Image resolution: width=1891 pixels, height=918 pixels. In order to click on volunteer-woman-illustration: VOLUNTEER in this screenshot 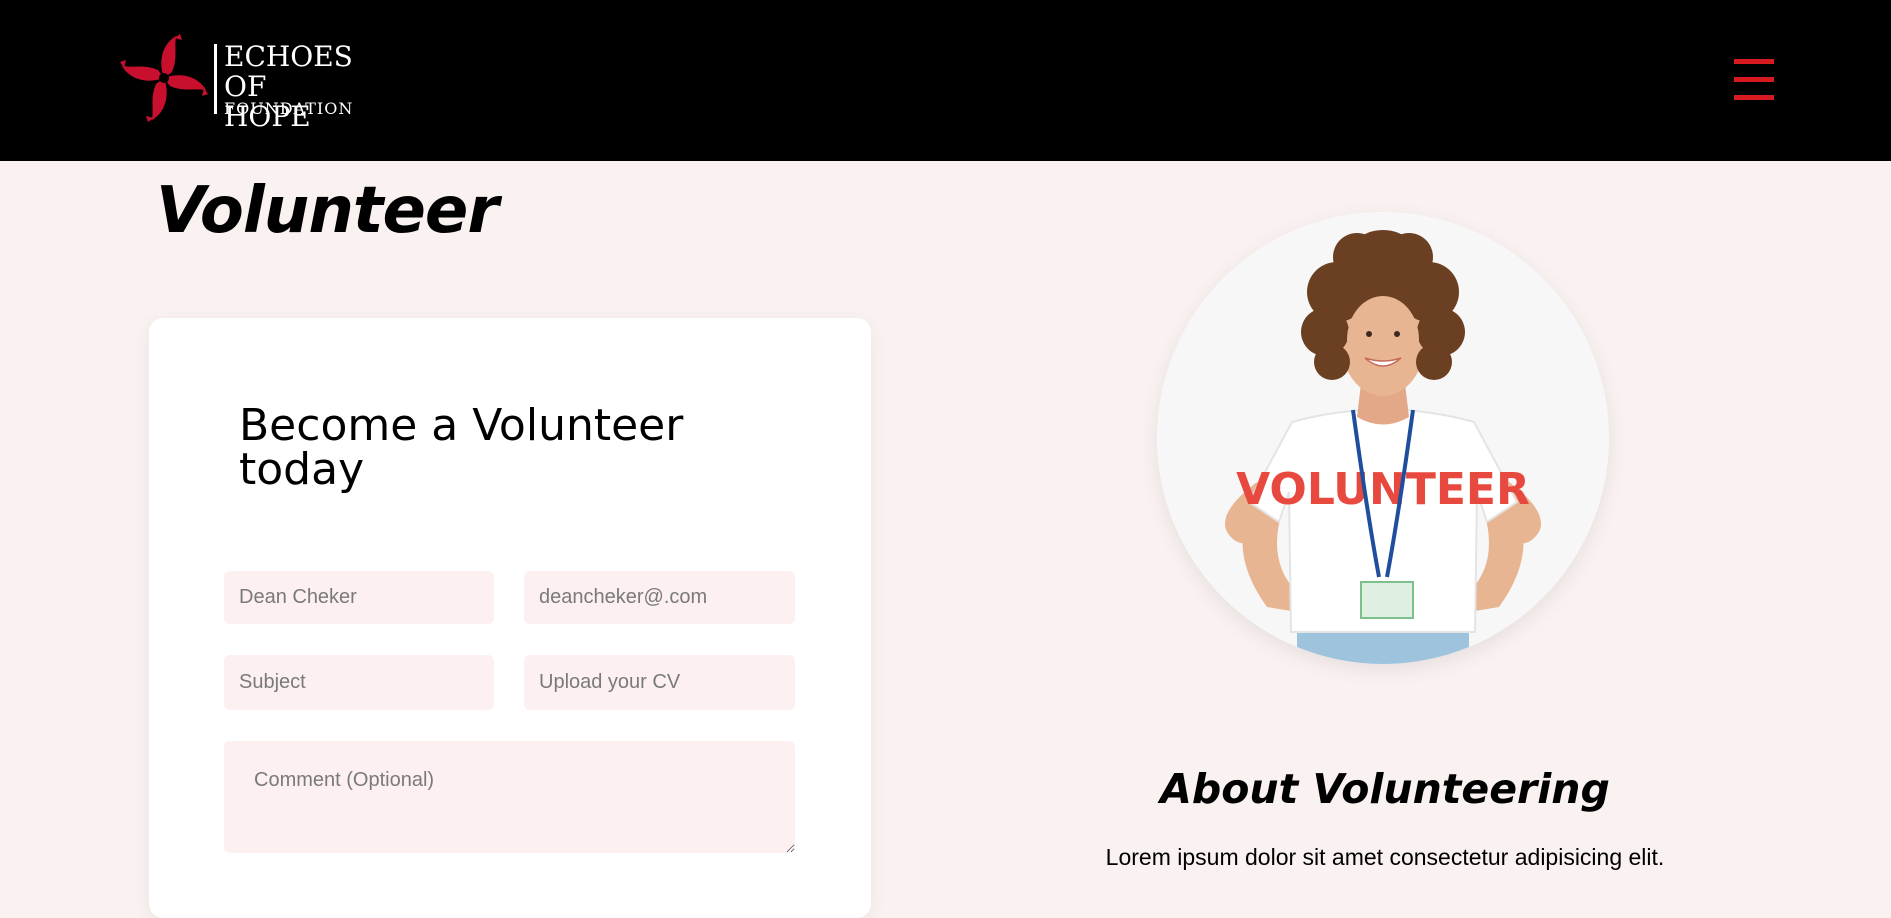, I will do `click(1383, 438)`.